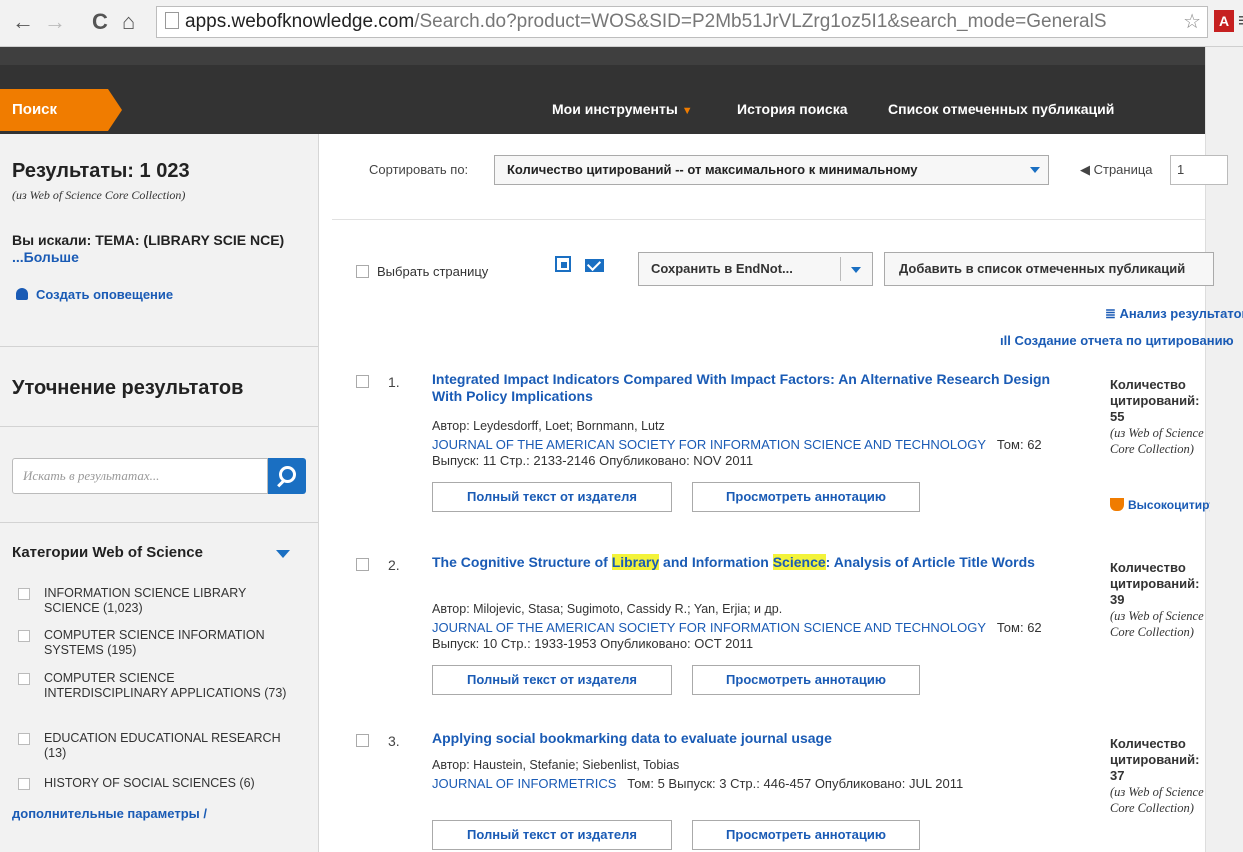 Image resolution: width=1243 pixels, height=852 pixels. Describe the element at coordinates (99, 195) in the screenshot. I see `results-source: (из Web of Science Core Collection)` at that location.